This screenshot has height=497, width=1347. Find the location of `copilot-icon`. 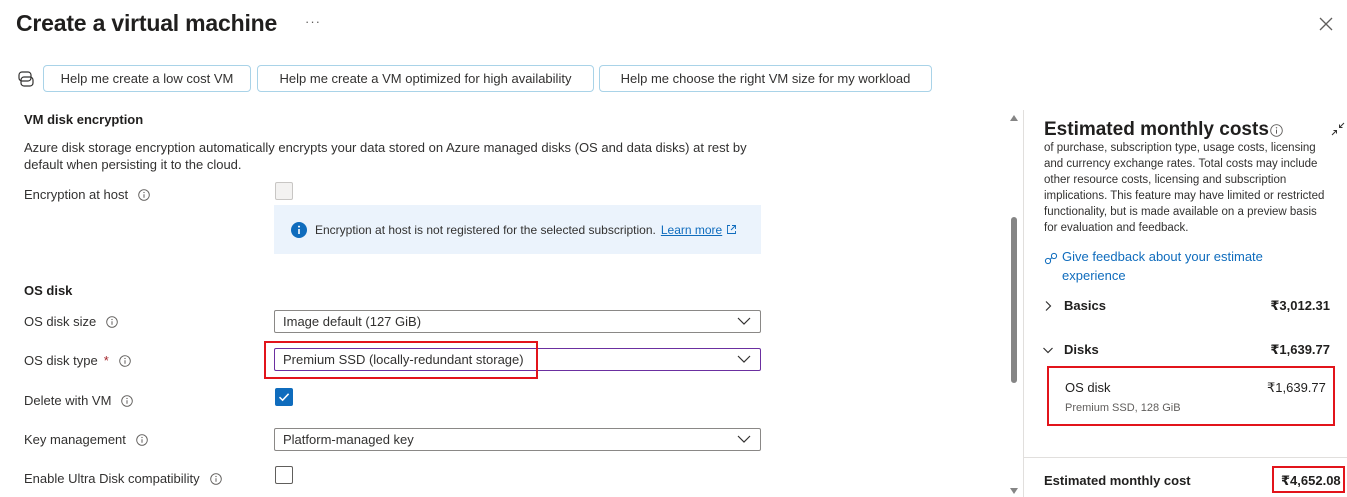

copilot-icon is located at coordinates (26, 79).